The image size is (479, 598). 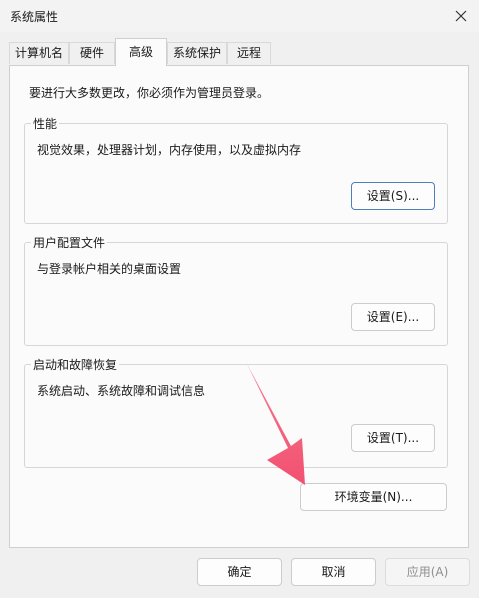 What do you see at coordinates (109, 269) in the screenshot?
I see `user-profiles-description: 与登录帐户相关的桌面设置` at bounding box center [109, 269].